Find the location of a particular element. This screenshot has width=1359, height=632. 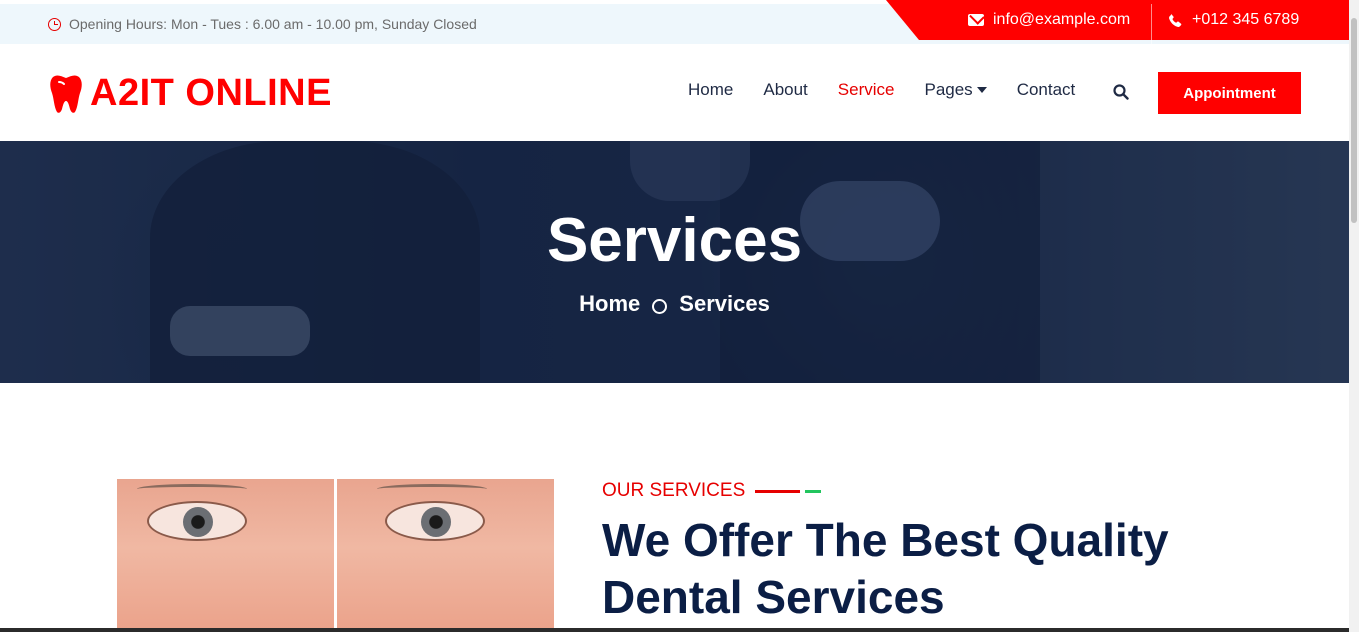

email-link: info@example.com is located at coordinates (1049, 20).